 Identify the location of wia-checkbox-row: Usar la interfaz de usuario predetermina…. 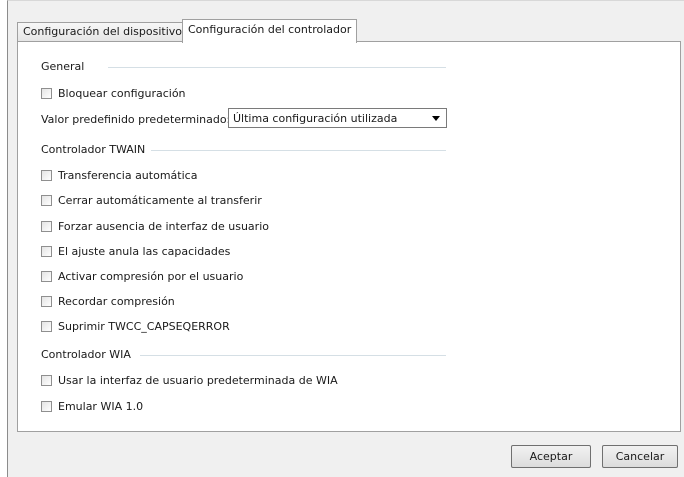
(189, 380).